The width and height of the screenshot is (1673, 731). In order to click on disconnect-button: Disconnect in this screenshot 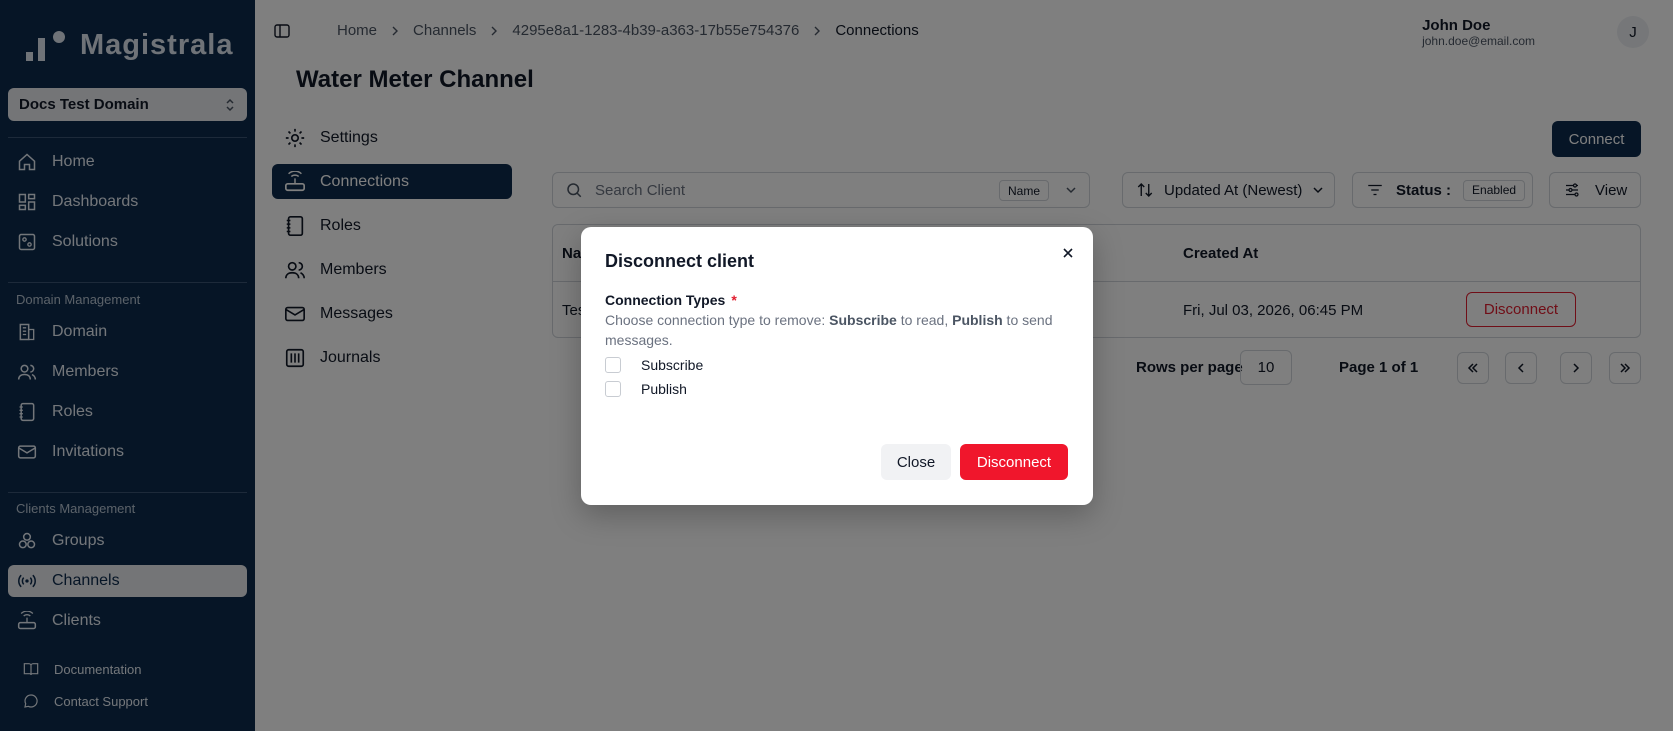, I will do `click(1014, 462)`.